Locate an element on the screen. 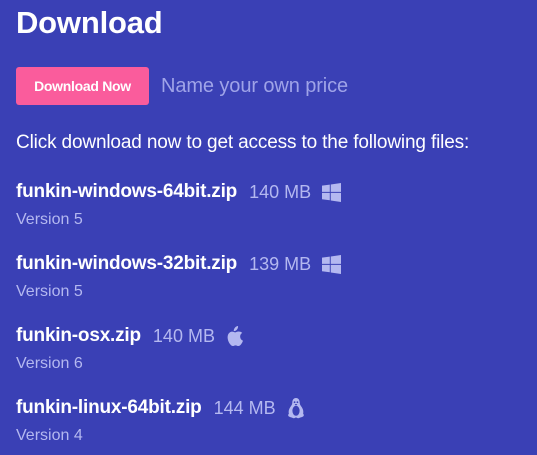  file-header: funkin-osx.zip 140 MB is located at coordinates (273, 336).